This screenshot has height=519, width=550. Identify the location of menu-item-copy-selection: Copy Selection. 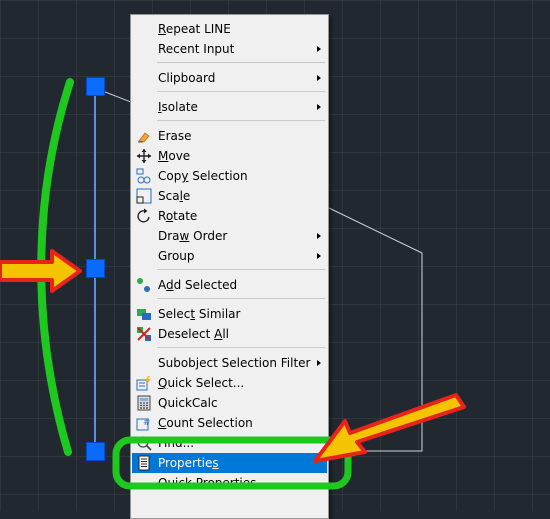
(229, 176).